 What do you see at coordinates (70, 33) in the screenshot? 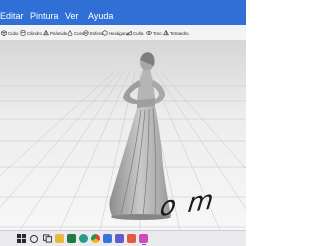
I see `cone-icon` at bounding box center [70, 33].